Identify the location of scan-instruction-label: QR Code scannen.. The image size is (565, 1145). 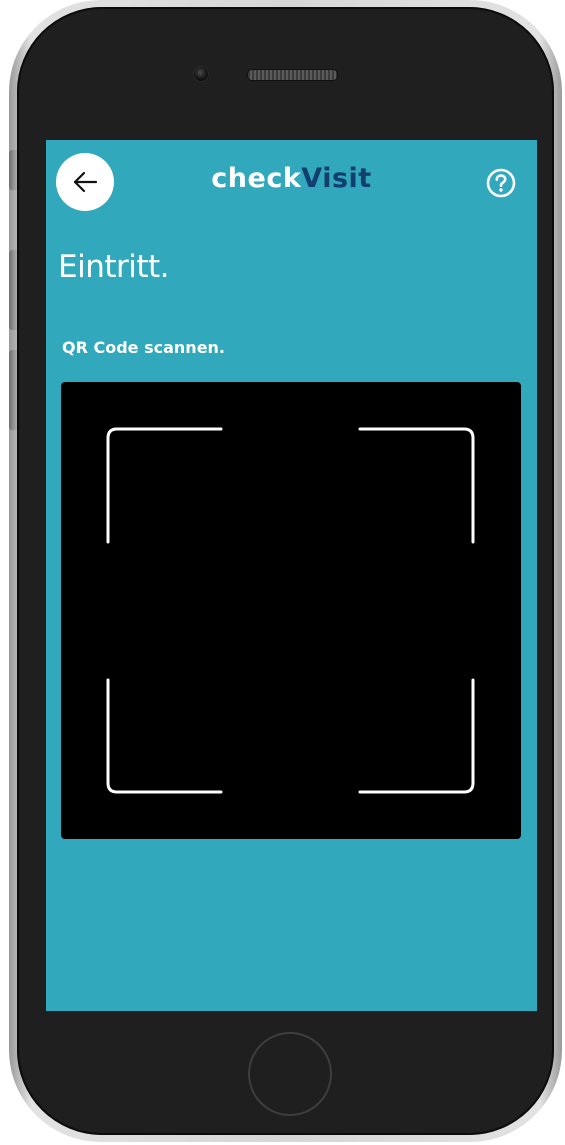
(144, 347).